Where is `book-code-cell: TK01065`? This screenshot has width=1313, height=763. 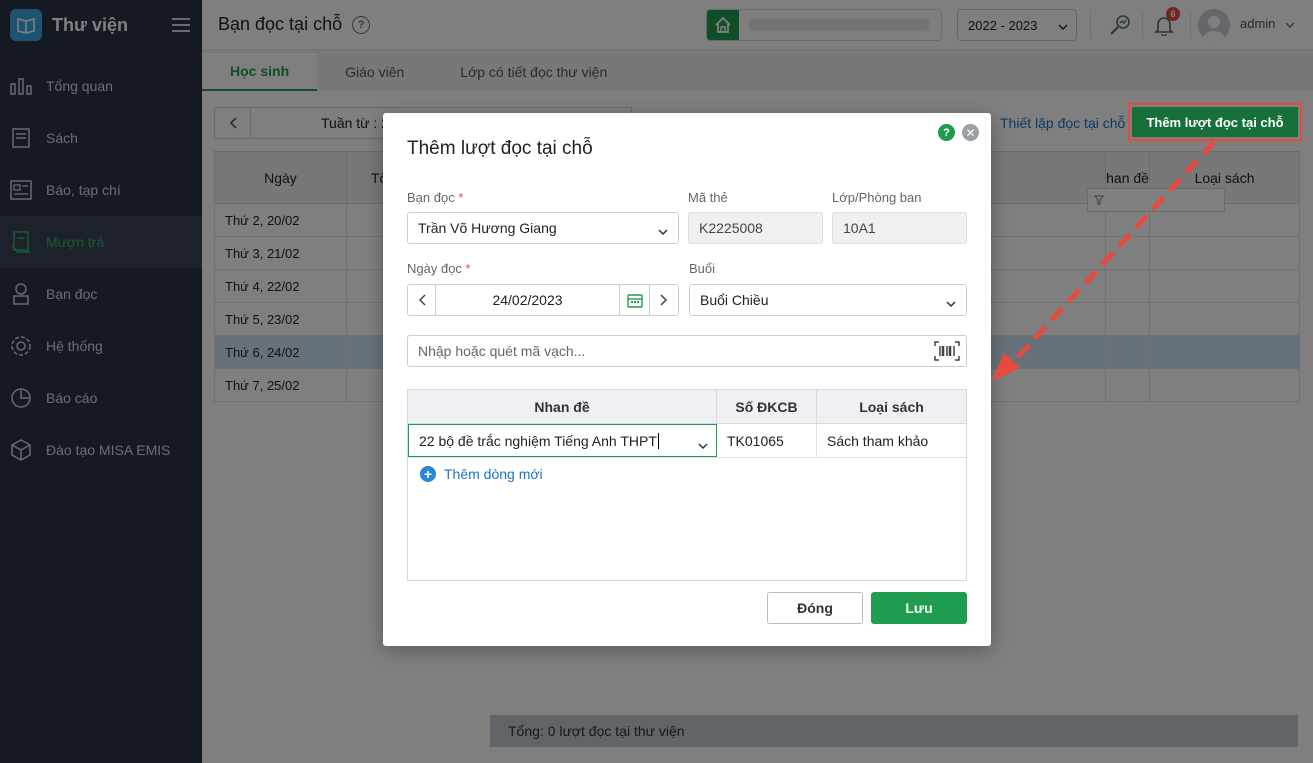
book-code-cell: TK01065 is located at coordinates (767, 440).